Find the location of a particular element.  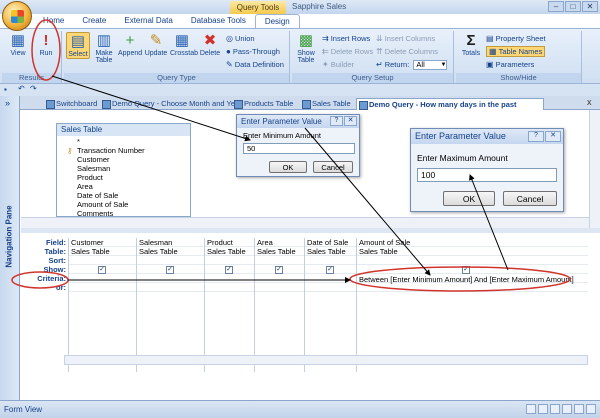

delete-query-button: ✖ Delete is located at coordinates (210, 44).